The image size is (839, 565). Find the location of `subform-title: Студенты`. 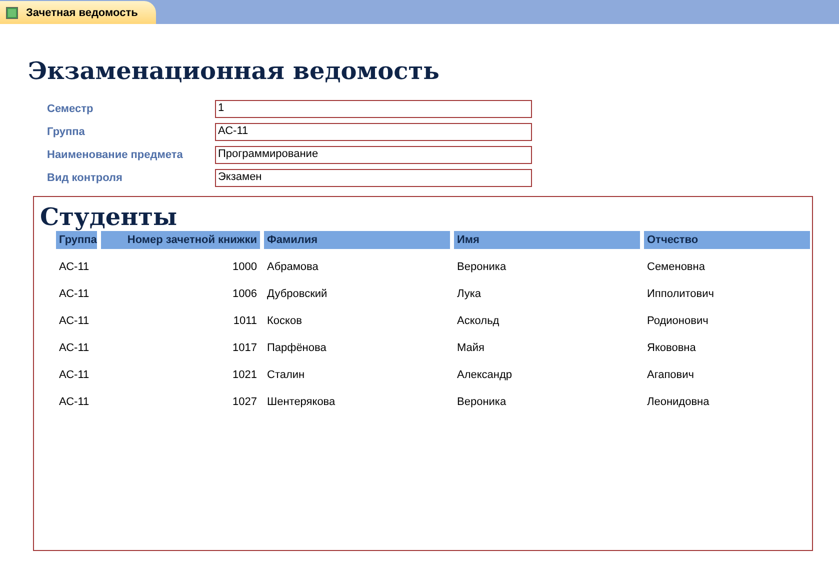

subform-title: Студенты is located at coordinates (109, 217).